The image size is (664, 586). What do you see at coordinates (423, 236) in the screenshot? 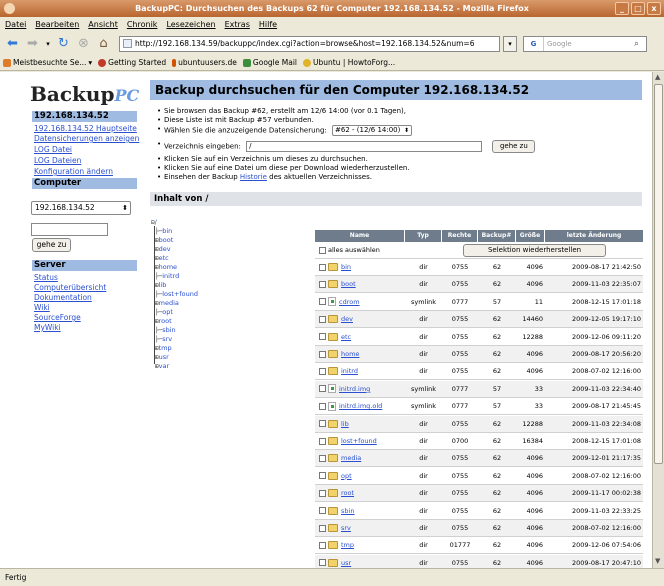
I see `column-header-type: Typ` at bounding box center [423, 236].